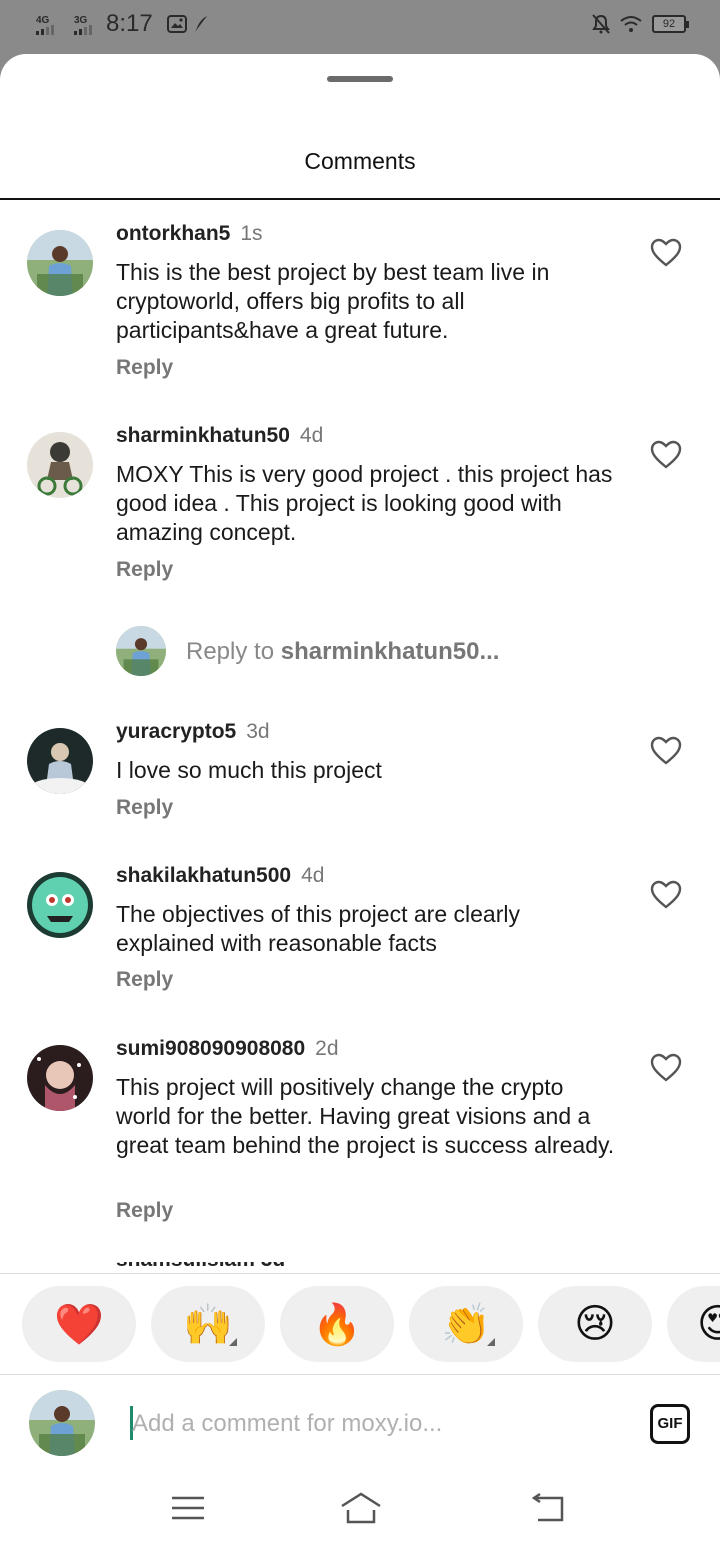  I want to click on fire-icon: 🔥, so click(337, 1324).